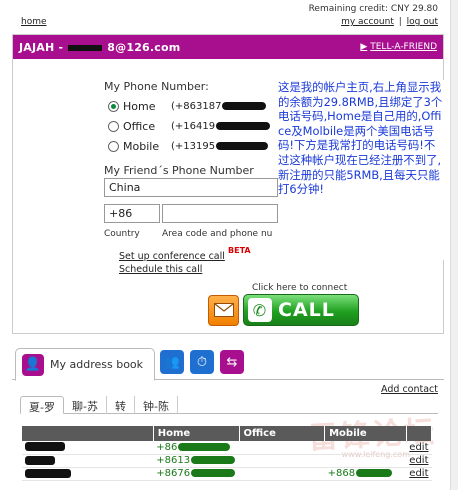  Describe the element at coordinates (193, 126) in the screenshot. I see `phone-number: (+16419` at that location.